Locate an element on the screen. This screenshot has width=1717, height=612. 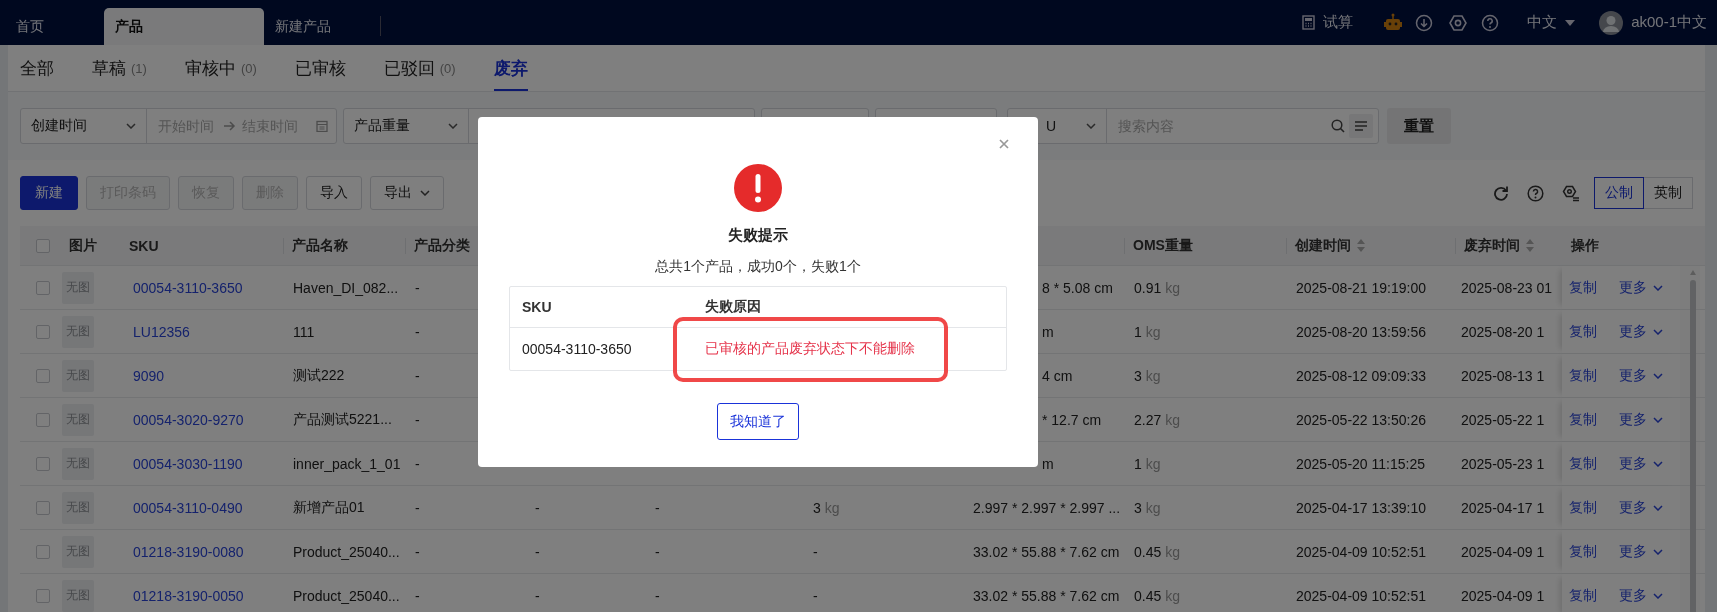
column-header: 图片 is located at coordinates (83, 245).